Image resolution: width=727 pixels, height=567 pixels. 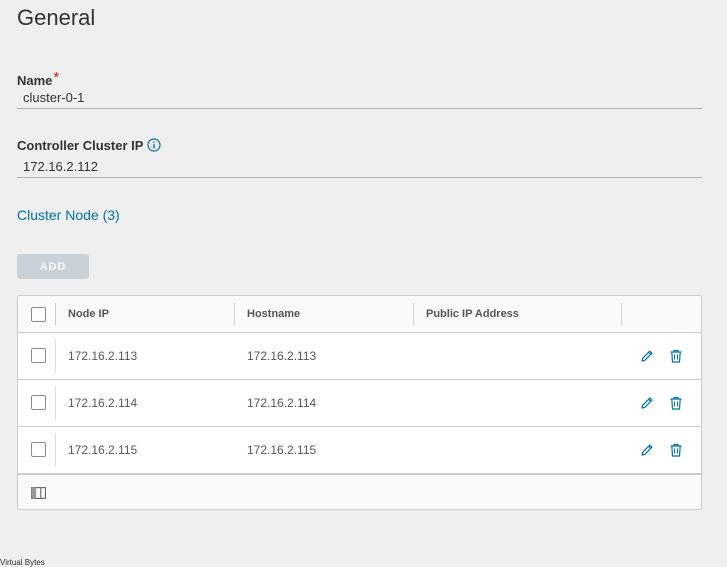 What do you see at coordinates (273, 314) in the screenshot?
I see `column-header-hostname: Hostname` at bounding box center [273, 314].